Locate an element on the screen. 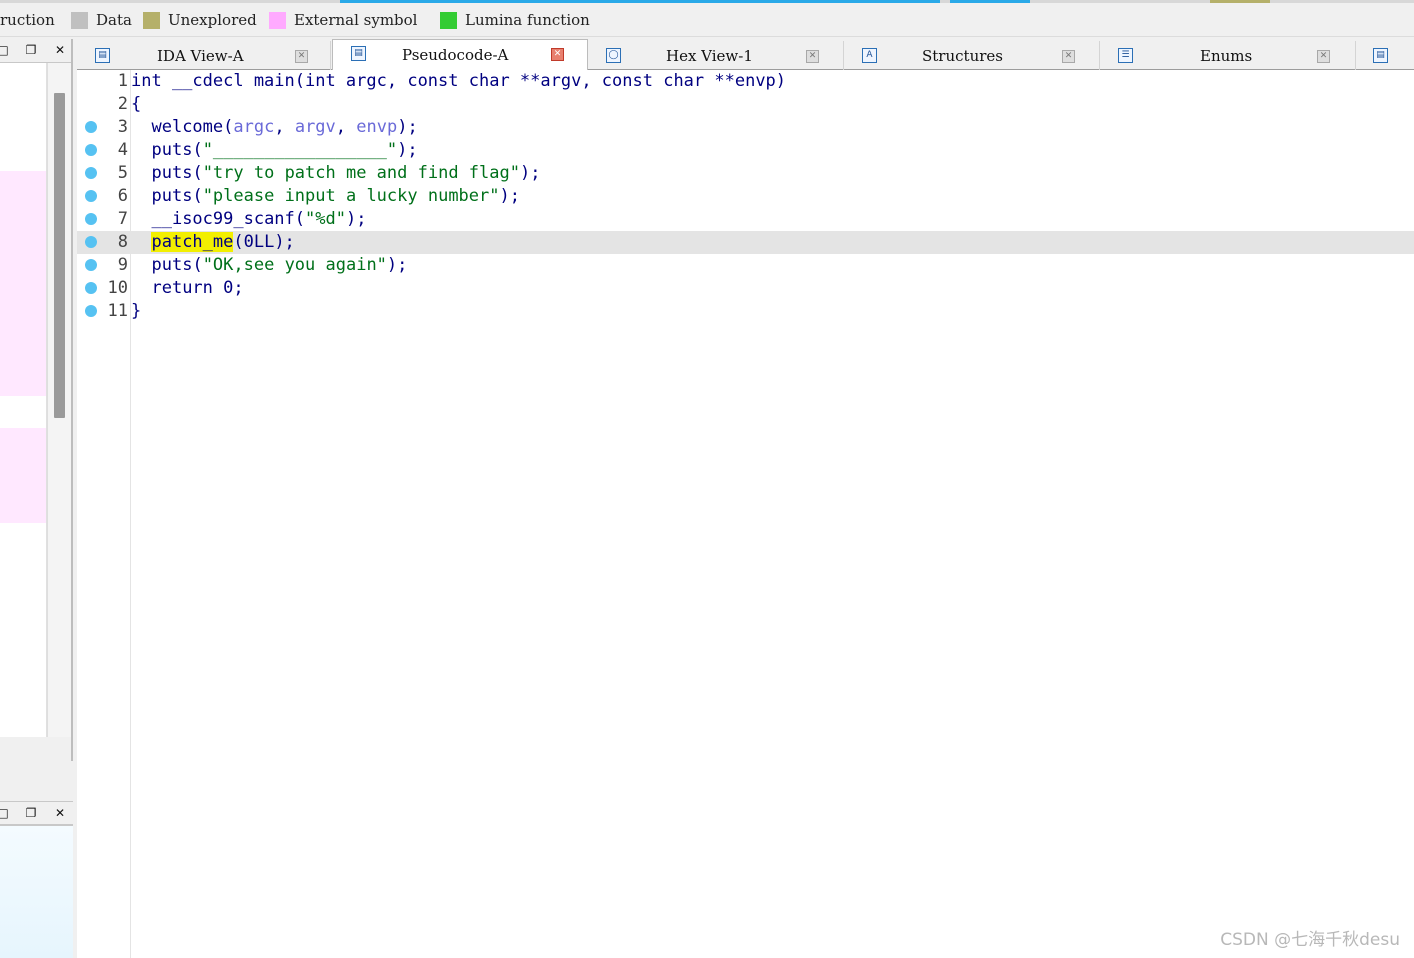  line-number: 2 is located at coordinates (122, 104).